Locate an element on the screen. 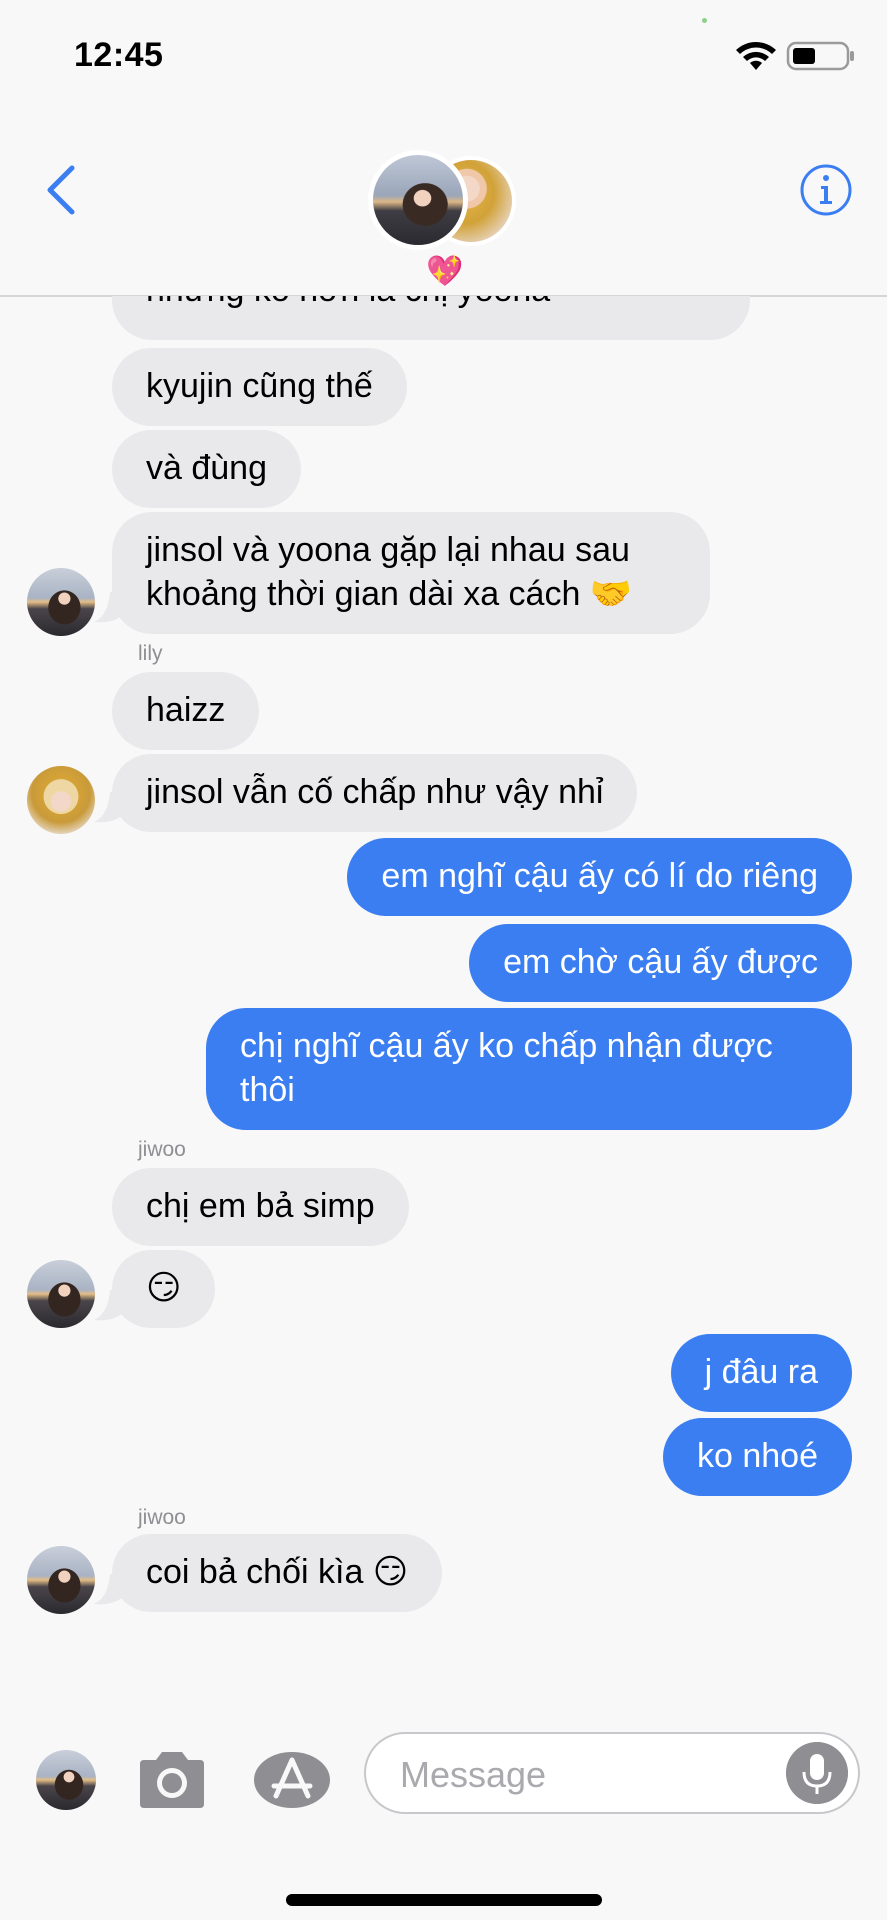  message-bubble-outgoing: ko nhoé is located at coordinates (757, 1457).